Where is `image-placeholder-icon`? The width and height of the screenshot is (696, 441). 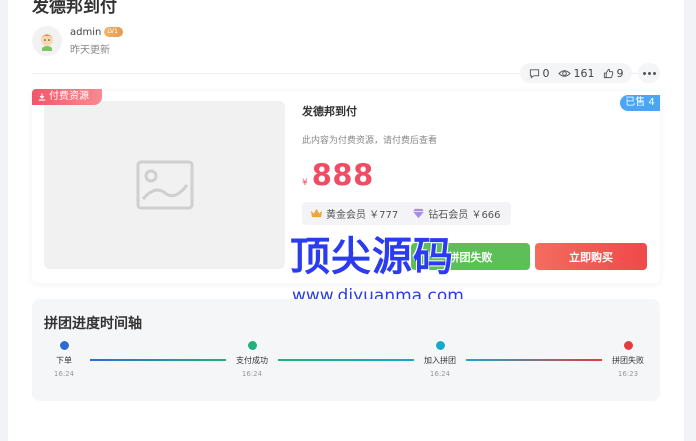 image-placeholder-icon is located at coordinates (164, 185).